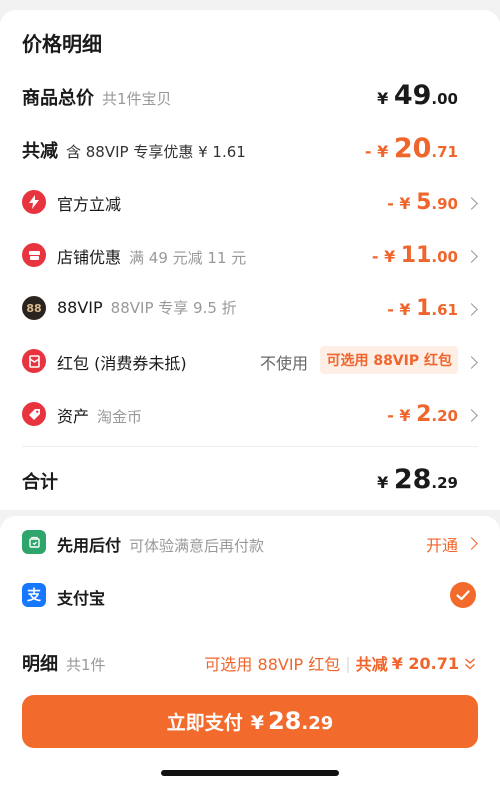 The height and width of the screenshot is (788, 500). What do you see at coordinates (272, 663) in the screenshot?
I see `detail-redpacket: 可选用 88VIP 红包` at bounding box center [272, 663].